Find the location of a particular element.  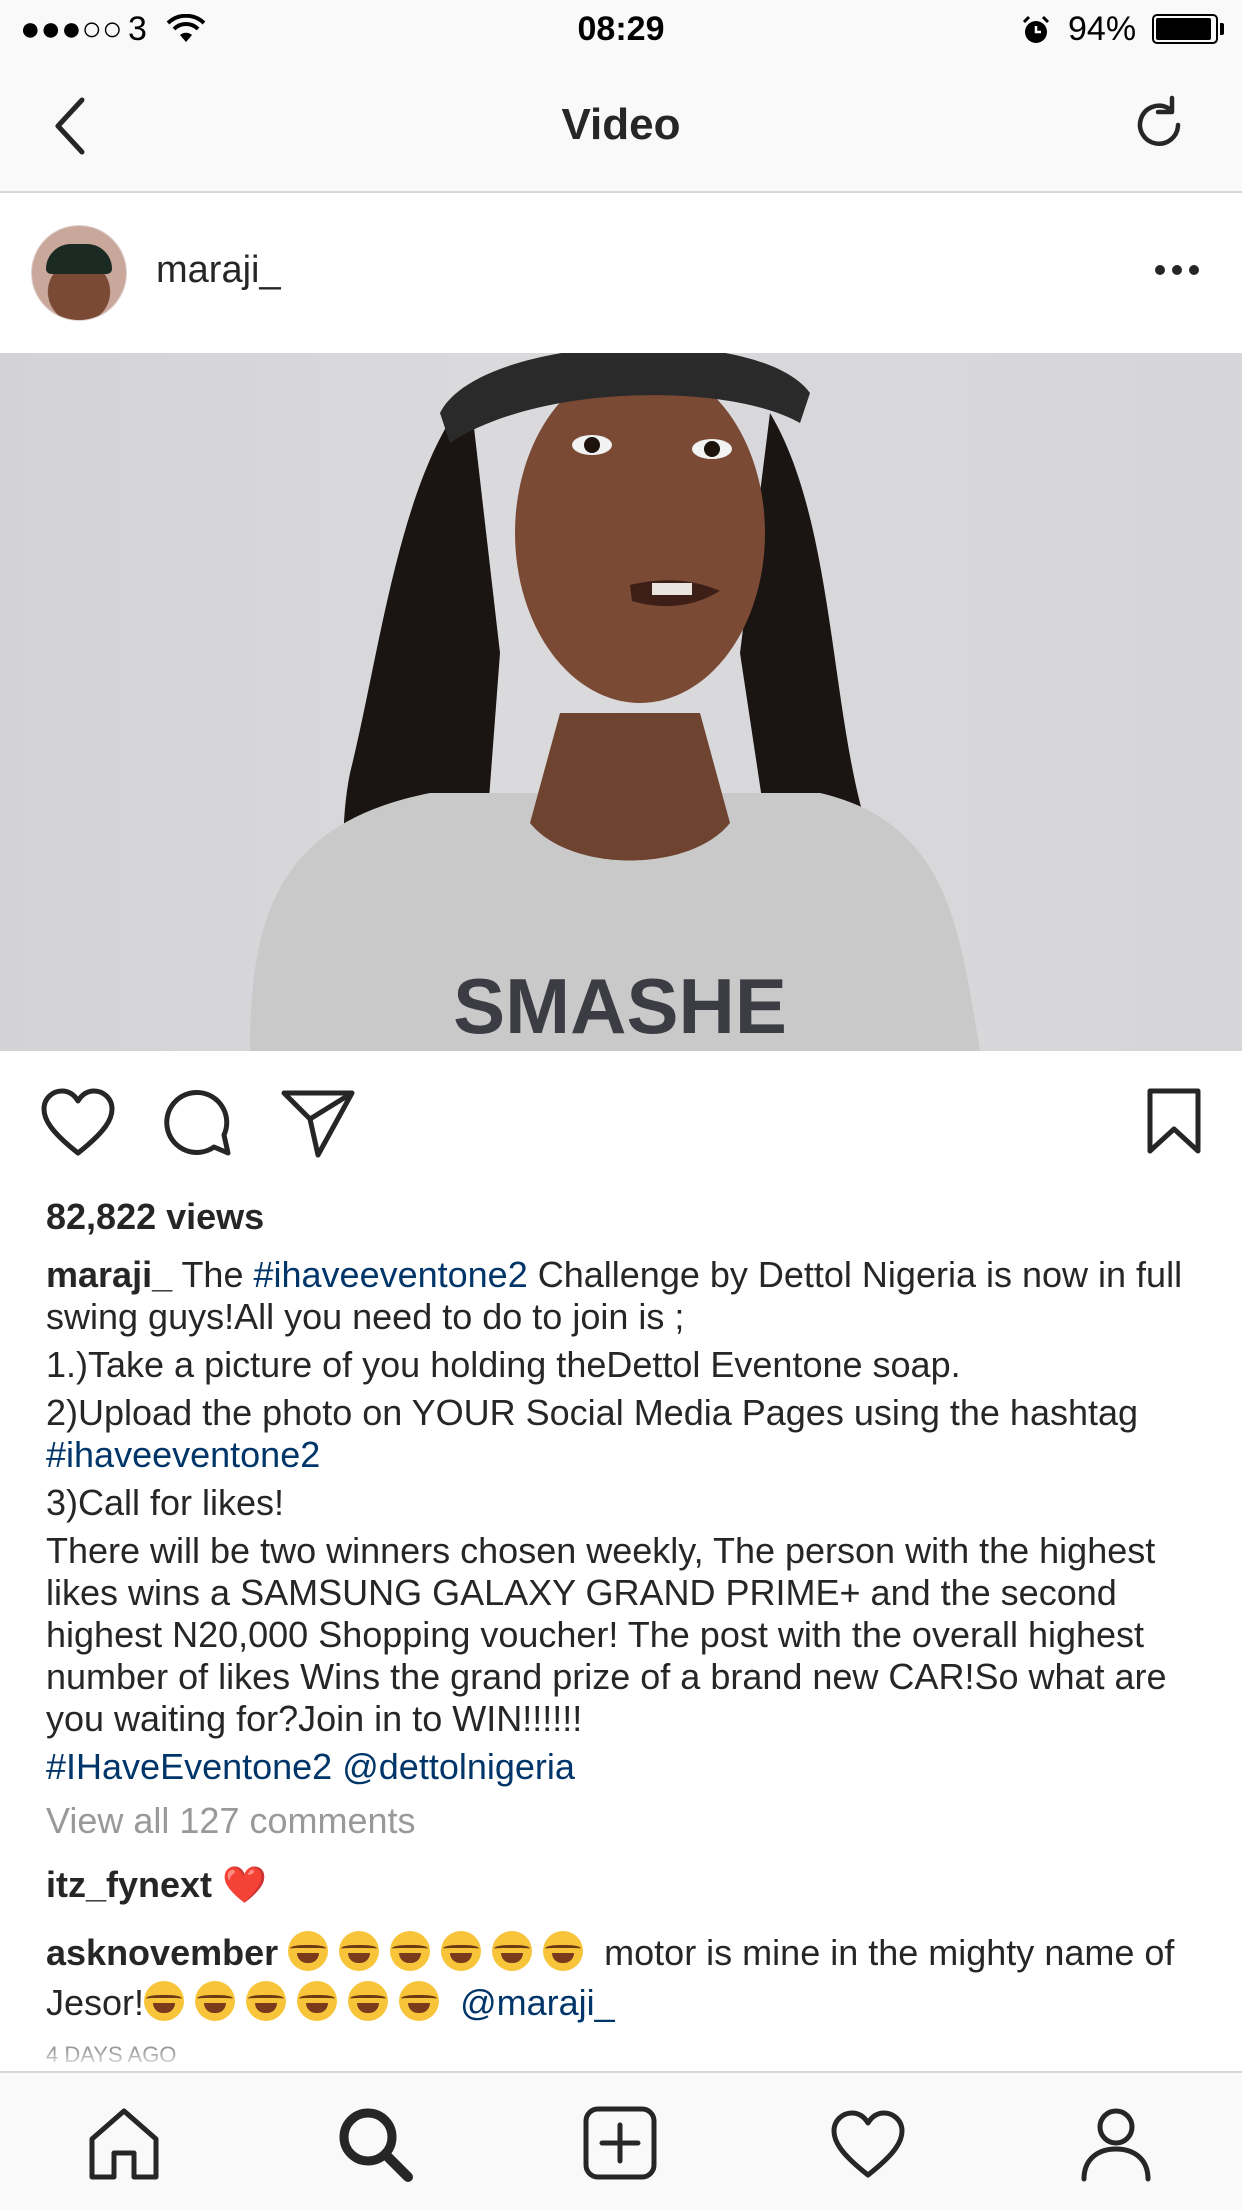

refresh-icon is located at coordinates (1159, 125).